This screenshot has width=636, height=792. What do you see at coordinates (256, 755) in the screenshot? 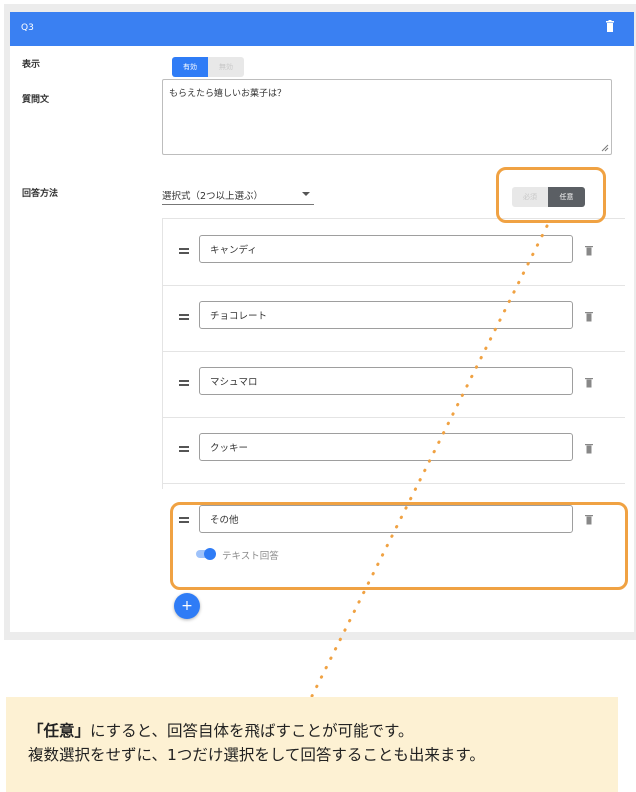
I see `callout-line-2: 複数選択をせずに、1つだけ選択をして回答することも出来ます。` at bounding box center [256, 755].